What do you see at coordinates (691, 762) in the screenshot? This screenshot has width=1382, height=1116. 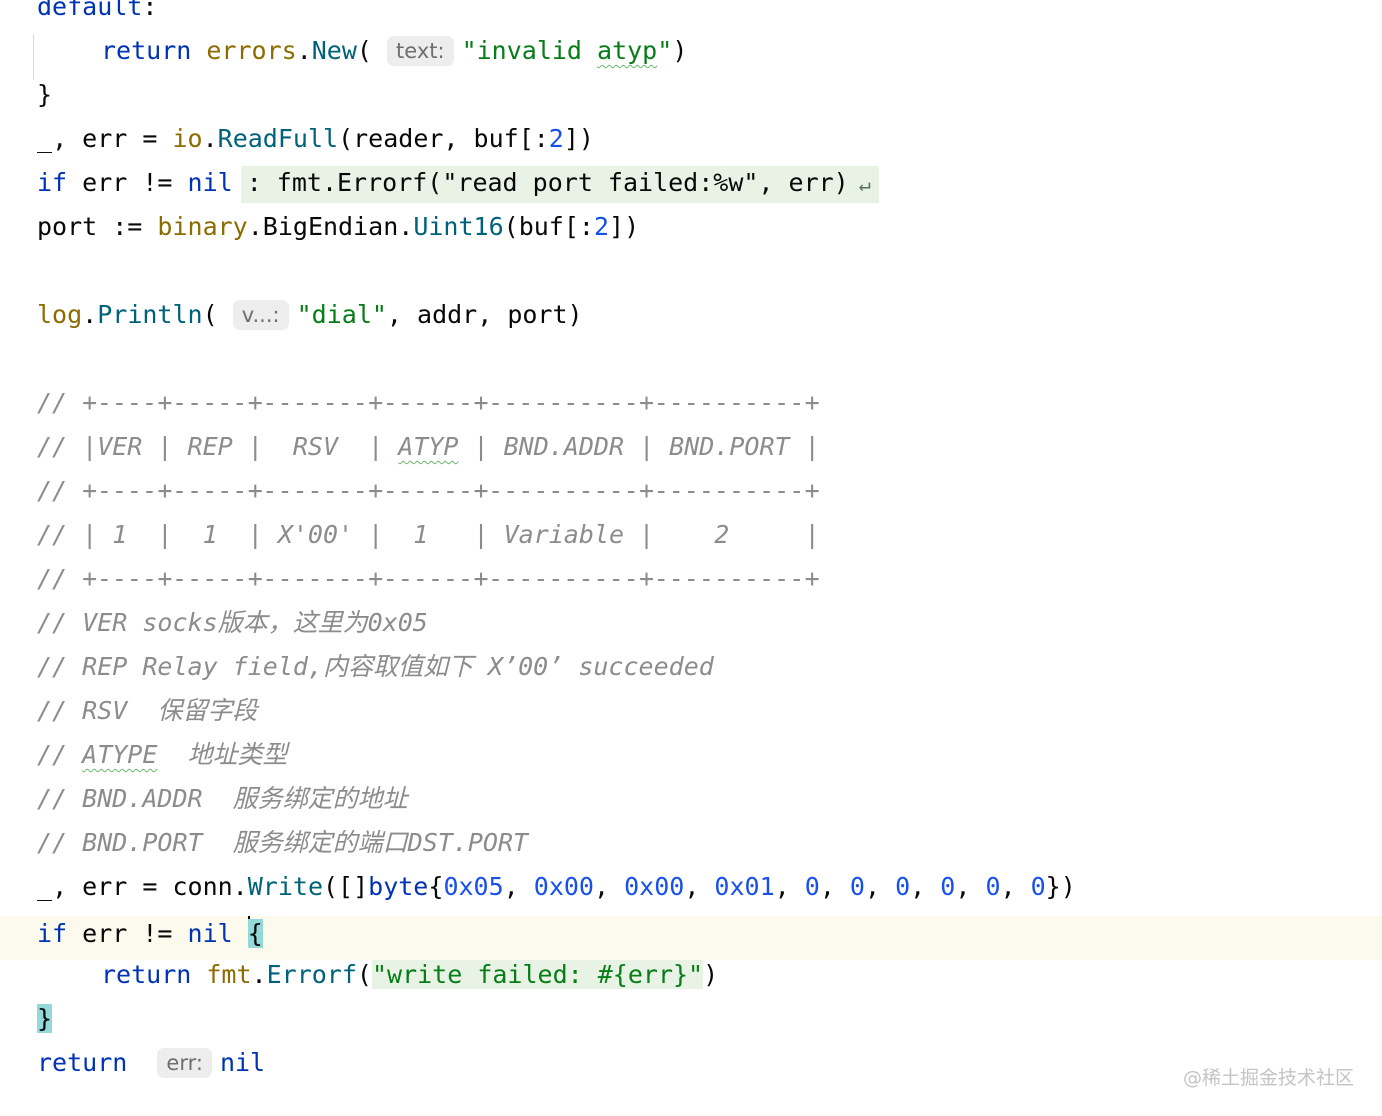 I see `comment-line: // ATYPE 地址类型` at bounding box center [691, 762].